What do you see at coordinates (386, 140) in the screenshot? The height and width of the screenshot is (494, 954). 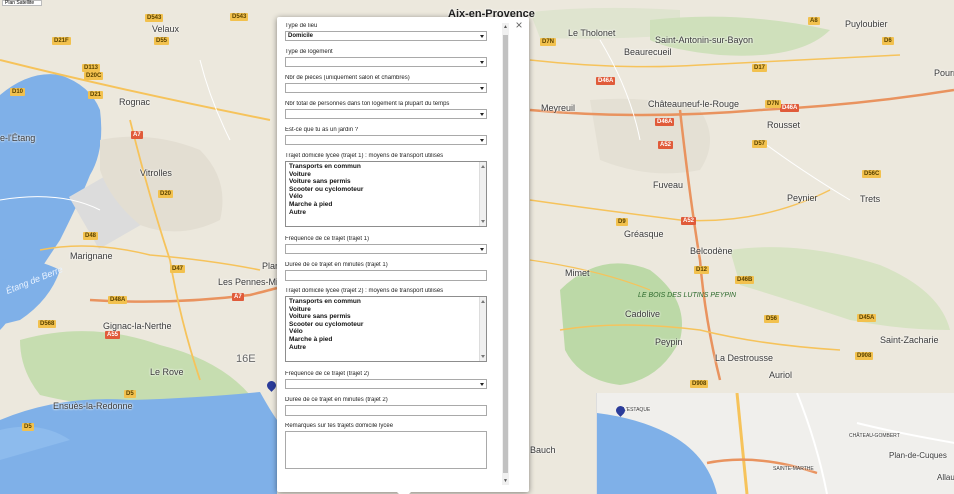 I see `jardin-select` at bounding box center [386, 140].